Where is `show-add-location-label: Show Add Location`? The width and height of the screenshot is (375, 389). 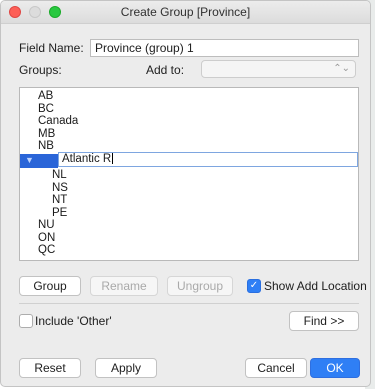
show-add-location-label: Show Add Location is located at coordinates (315, 286).